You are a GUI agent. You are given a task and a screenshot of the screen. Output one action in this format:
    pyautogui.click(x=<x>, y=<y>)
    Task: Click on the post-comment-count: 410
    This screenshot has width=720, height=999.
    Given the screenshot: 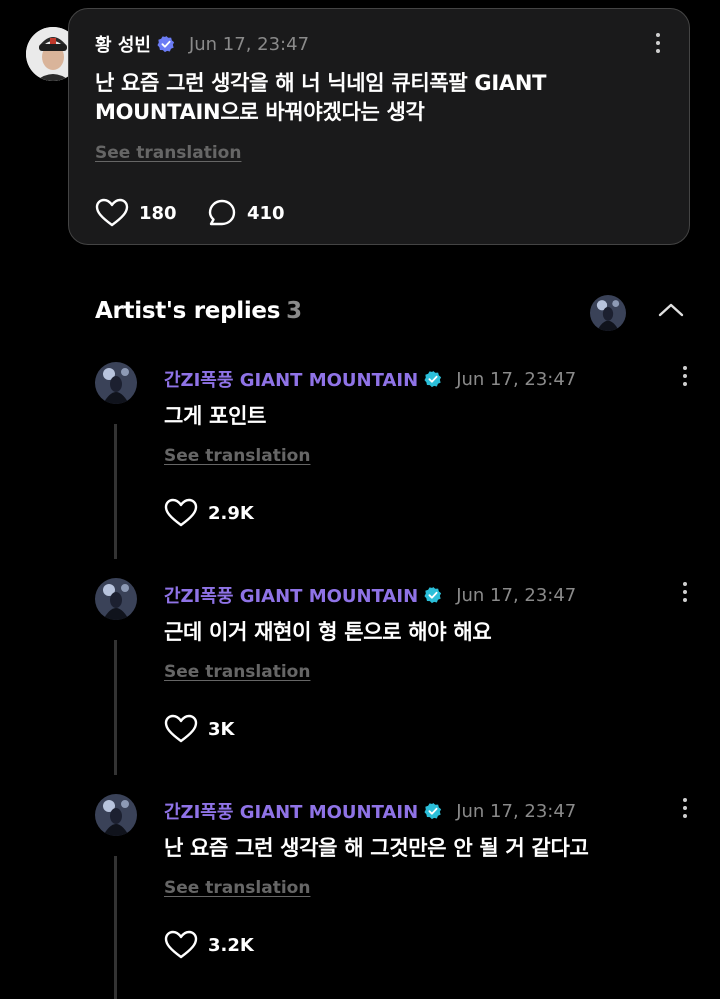 What is the action you would take?
    pyautogui.click(x=266, y=213)
    